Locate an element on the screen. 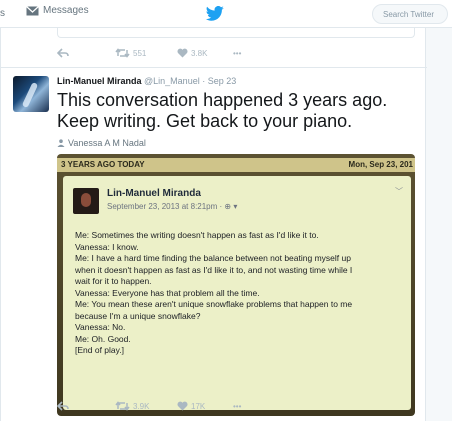 Image resolution: width=452 pixels, height=421 pixels. card-author-name: Lin-Manuel Miranda is located at coordinates (154, 193).